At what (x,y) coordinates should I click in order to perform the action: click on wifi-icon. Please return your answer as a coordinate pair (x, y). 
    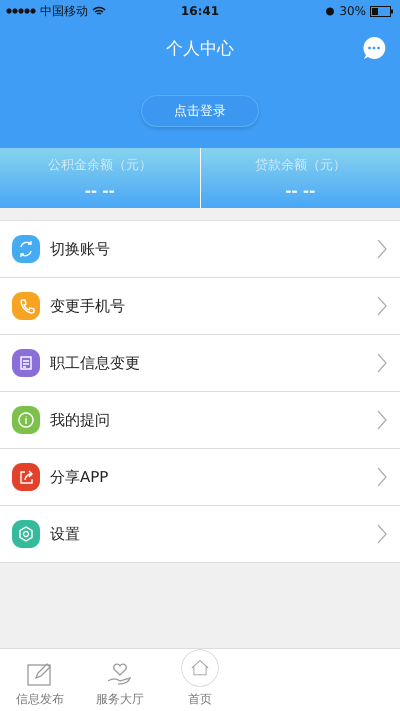
    Looking at the image, I should click on (99, 11).